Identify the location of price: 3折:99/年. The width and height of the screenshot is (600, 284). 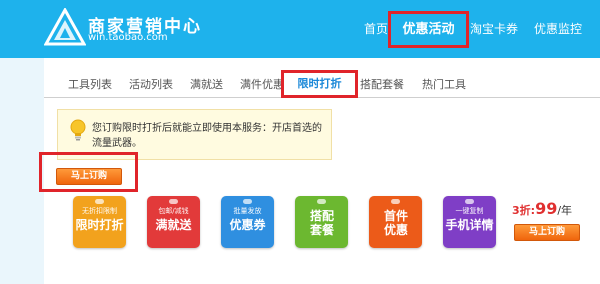
(542, 208).